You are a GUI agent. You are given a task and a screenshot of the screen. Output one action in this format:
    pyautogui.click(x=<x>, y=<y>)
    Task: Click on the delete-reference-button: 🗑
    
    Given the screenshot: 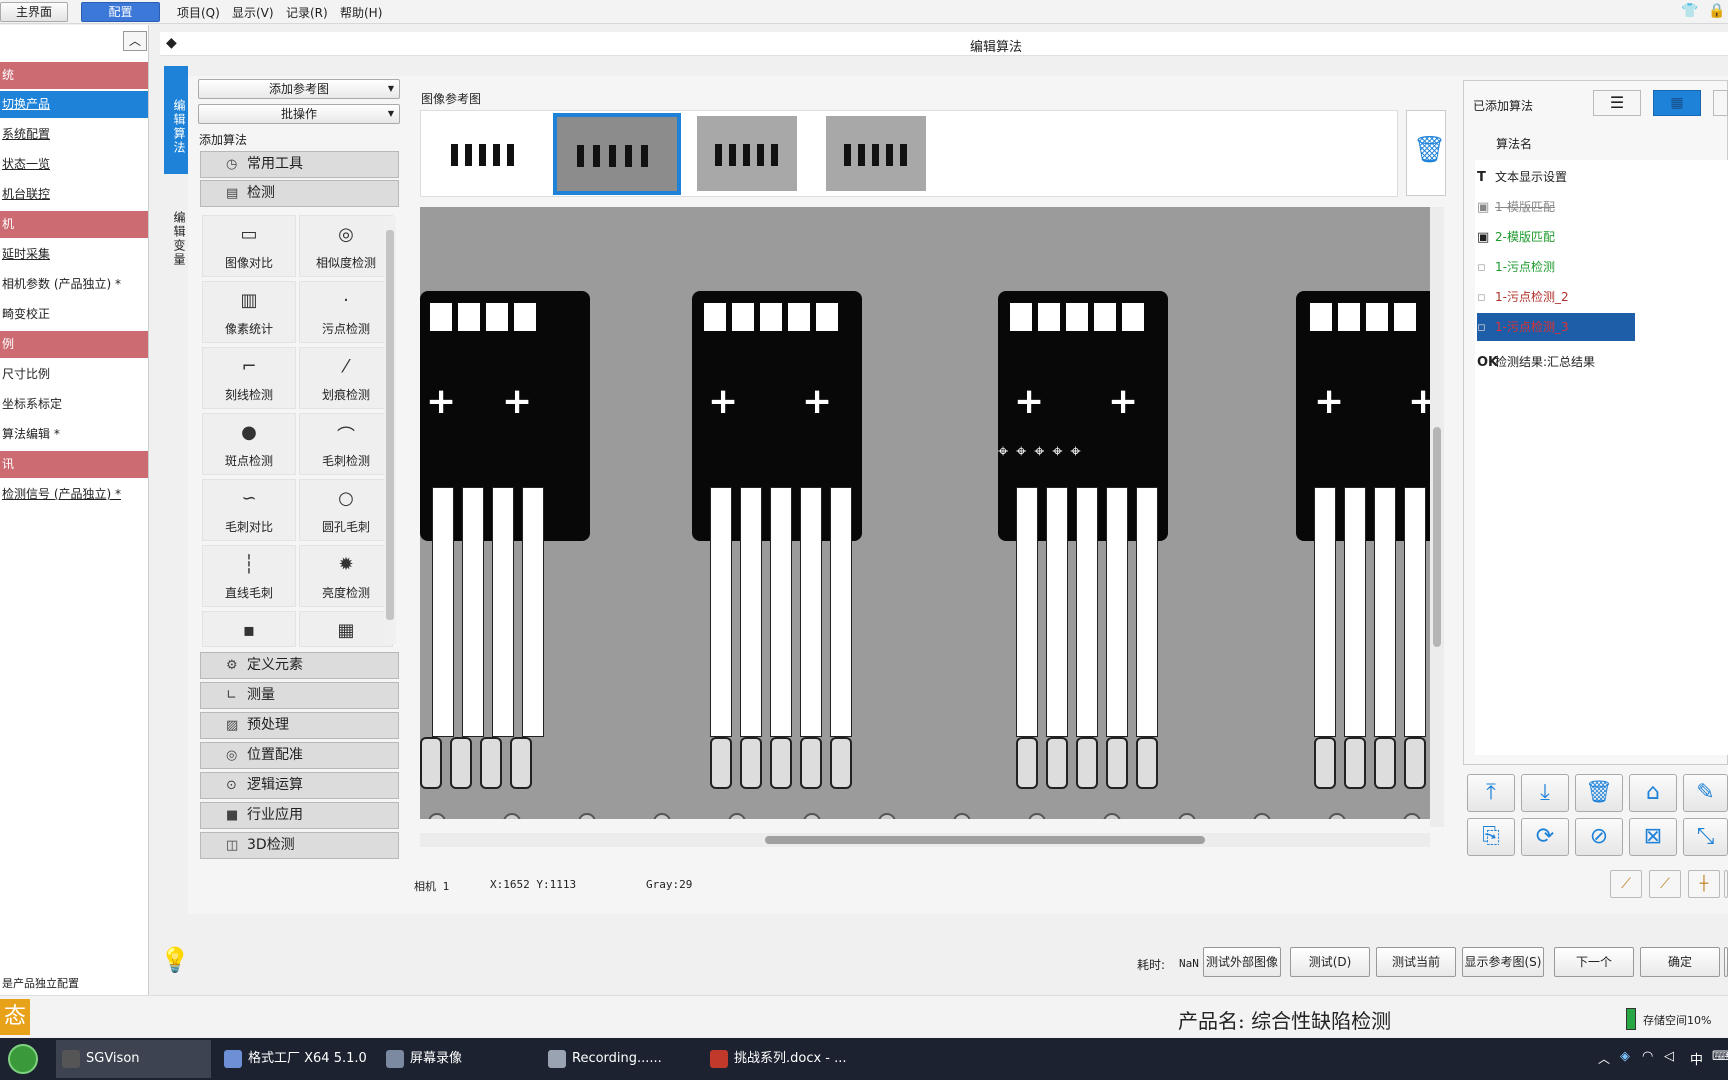 What is the action you would take?
    pyautogui.click(x=1426, y=153)
    